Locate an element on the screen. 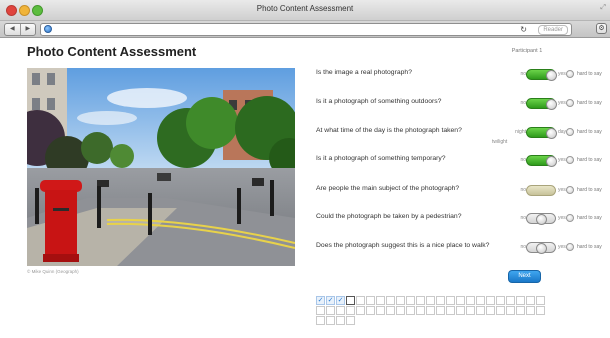 This screenshot has height=338, width=610. page-title: Photo Content Assessment is located at coordinates (112, 51).